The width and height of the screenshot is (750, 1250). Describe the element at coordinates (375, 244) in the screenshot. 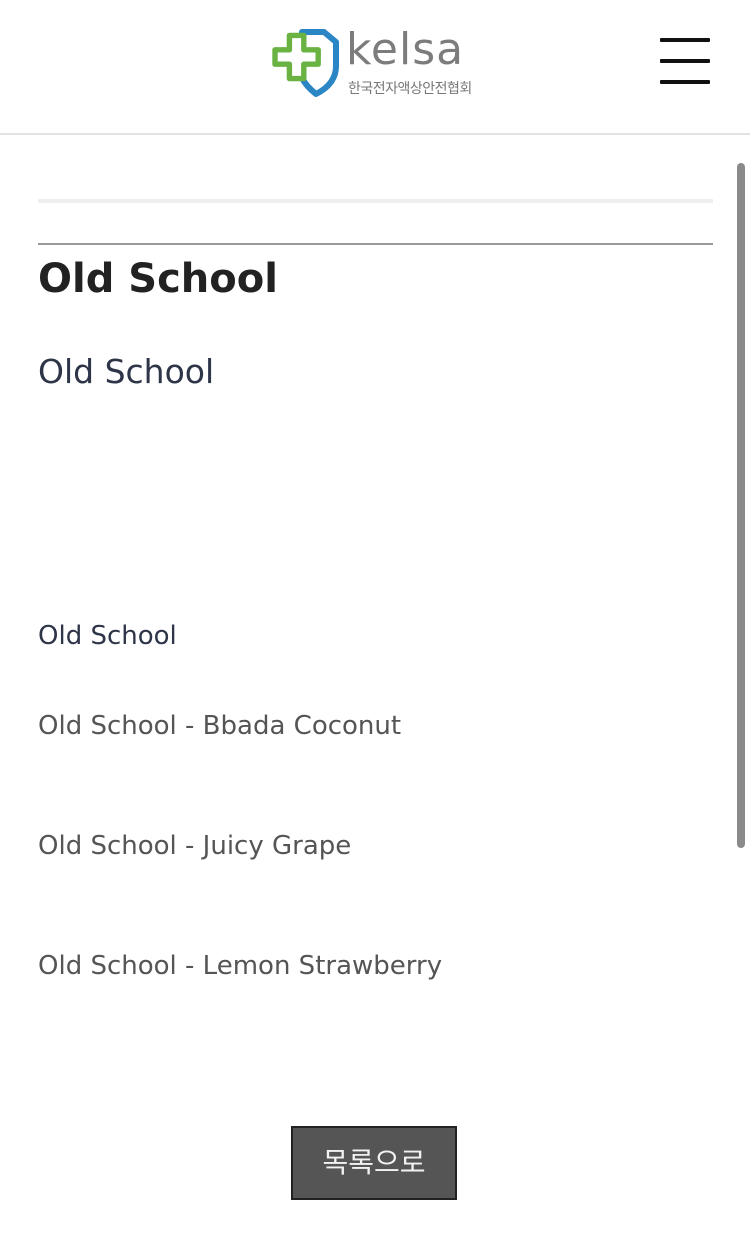

I see `title-divider` at that location.